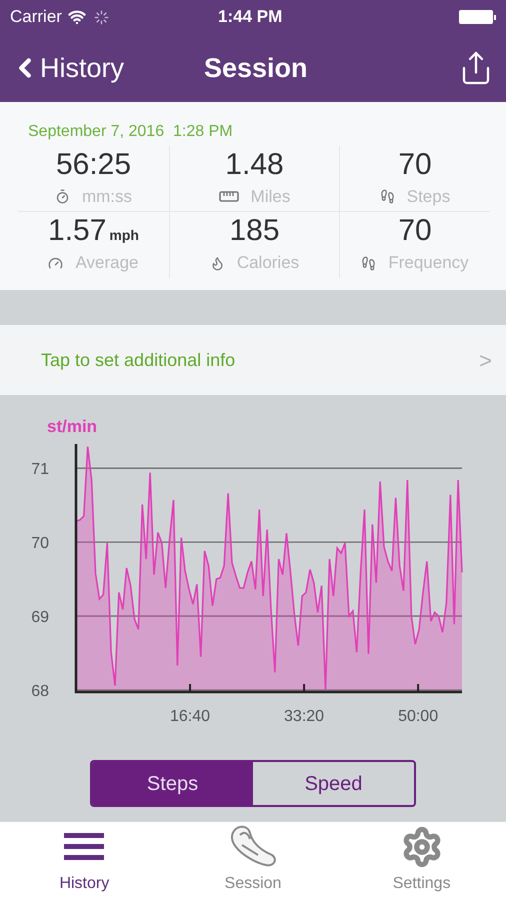  I want to click on session-date: September 7, 2016 1:28 PM, so click(131, 132).